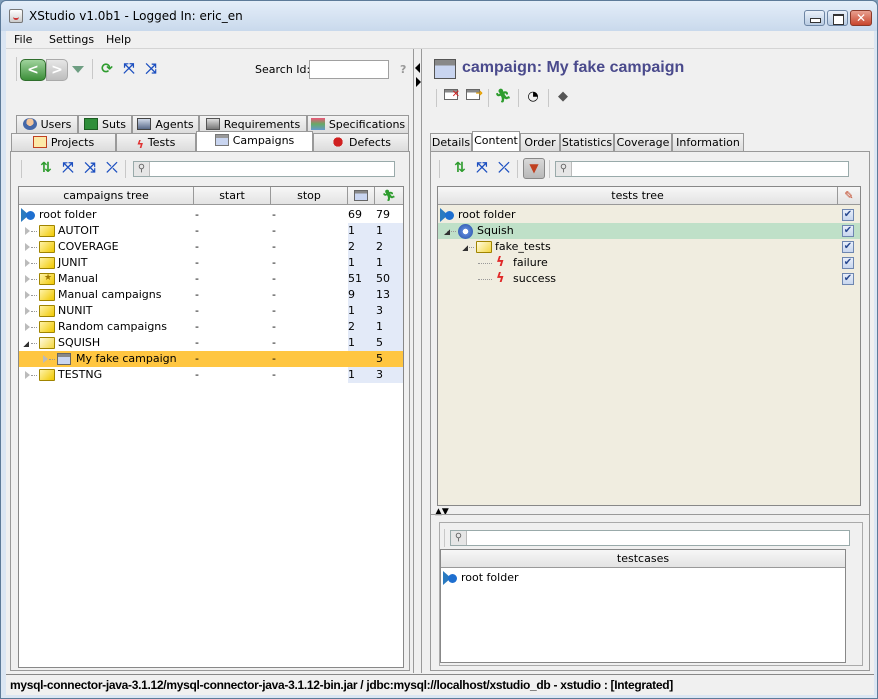 This screenshot has height=699, width=878. What do you see at coordinates (643, 578) in the screenshot?
I see `testcase-row: root folder` at bounding box center [643, 578].